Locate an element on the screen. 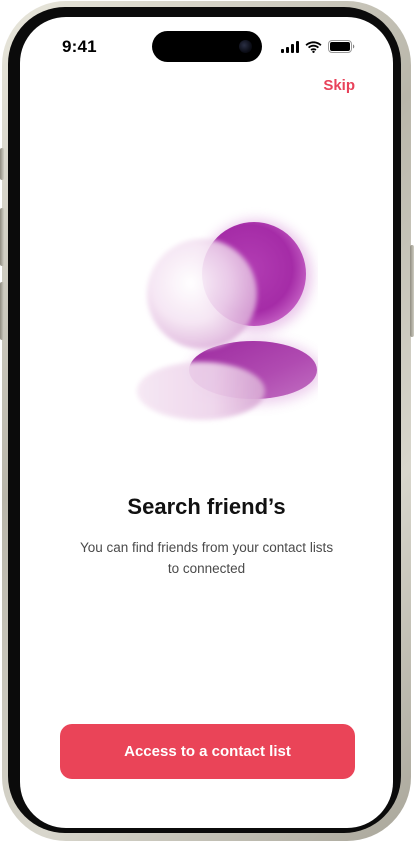  status-icons is located at coordinates (318, 46).